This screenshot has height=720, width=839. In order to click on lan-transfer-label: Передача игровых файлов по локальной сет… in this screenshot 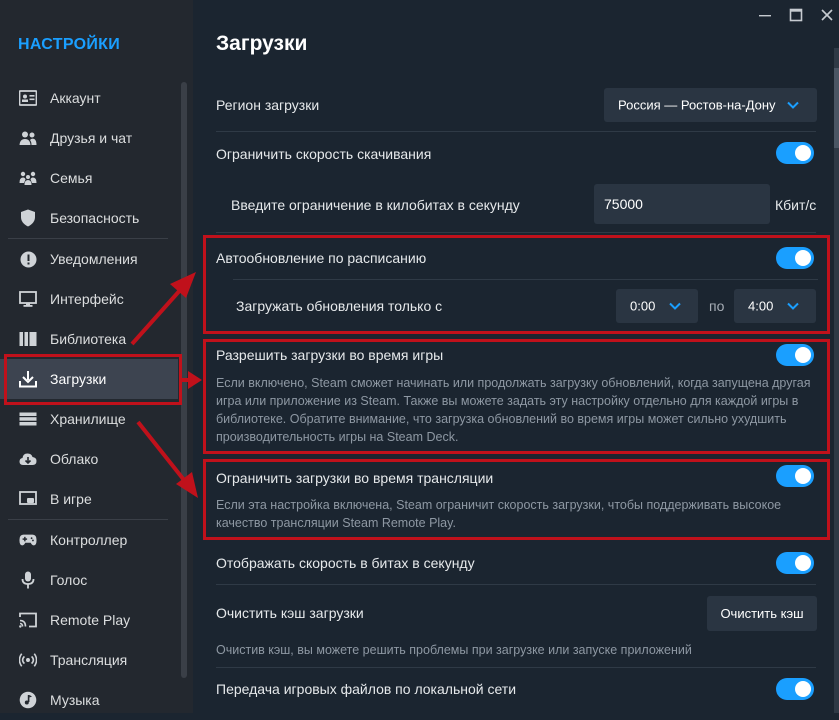, I will do `click(366, 689)`.